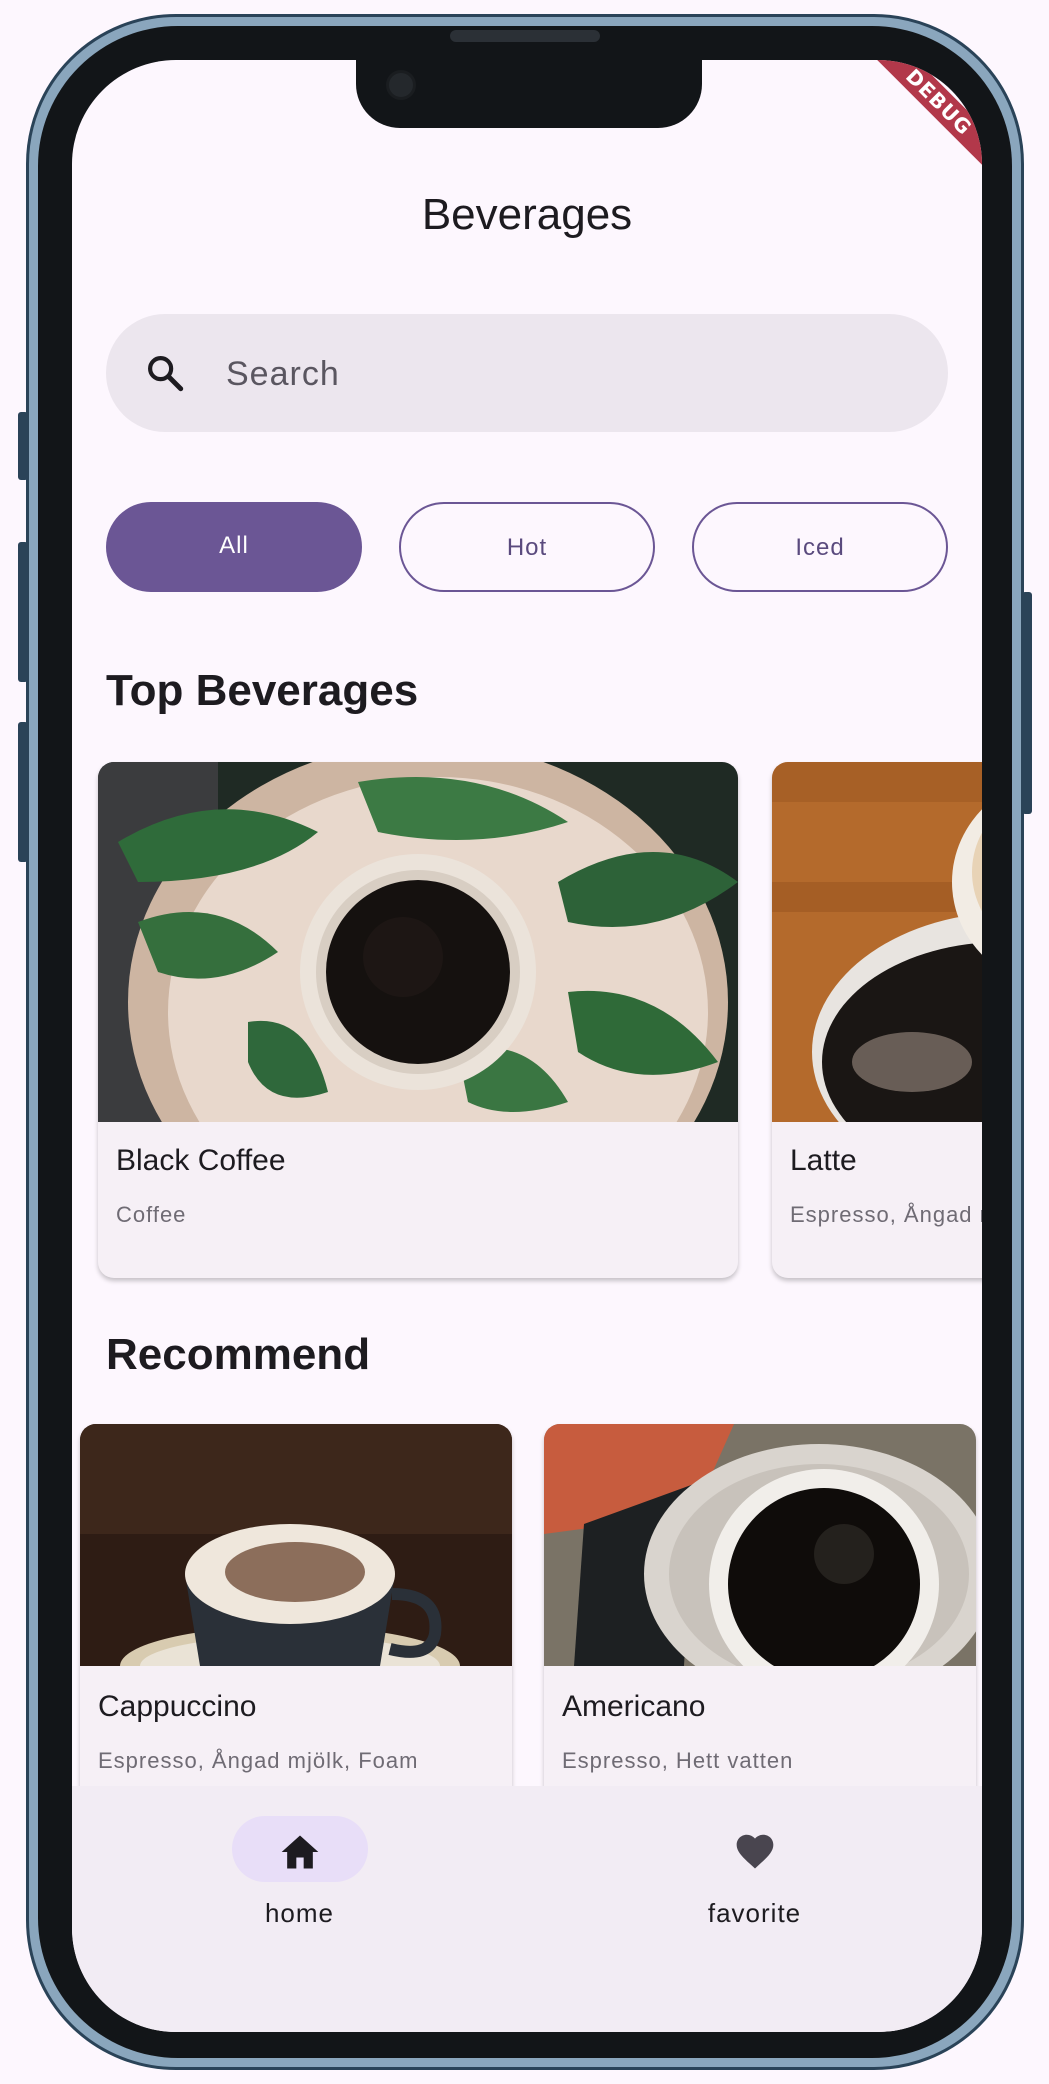 The width and height of the screenshot is (1049, 2084). Describe the element at coordinates (258, 1760) in the screenshot. I see `card-ingredients: Espresso, Ångad mjölk, Foam` at that location.